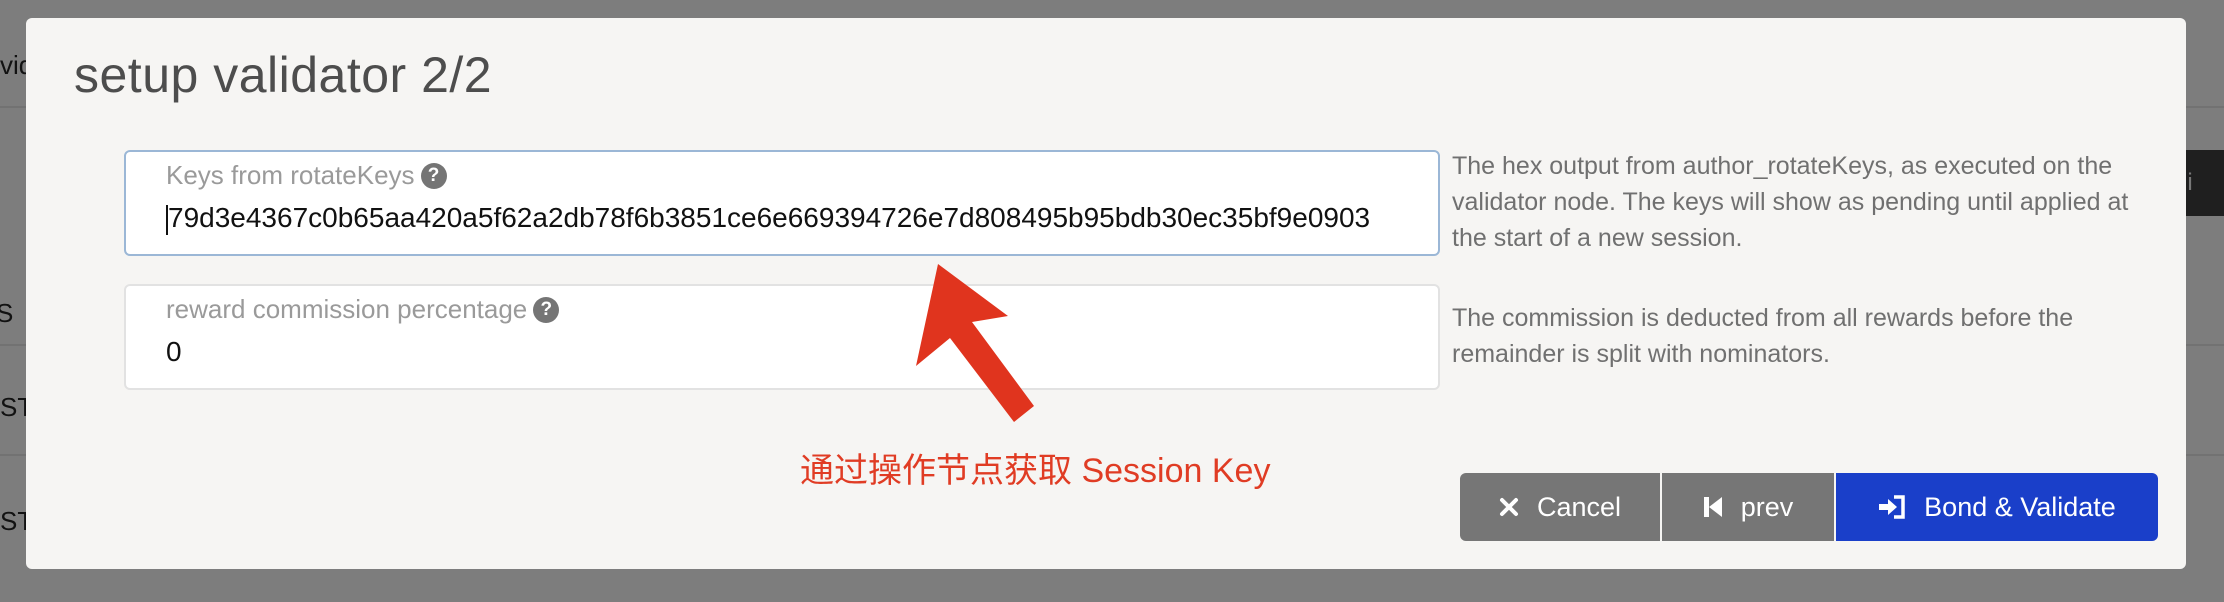  I want to click on bond-validate-button: Bond & Validate, so click(1996, 507).